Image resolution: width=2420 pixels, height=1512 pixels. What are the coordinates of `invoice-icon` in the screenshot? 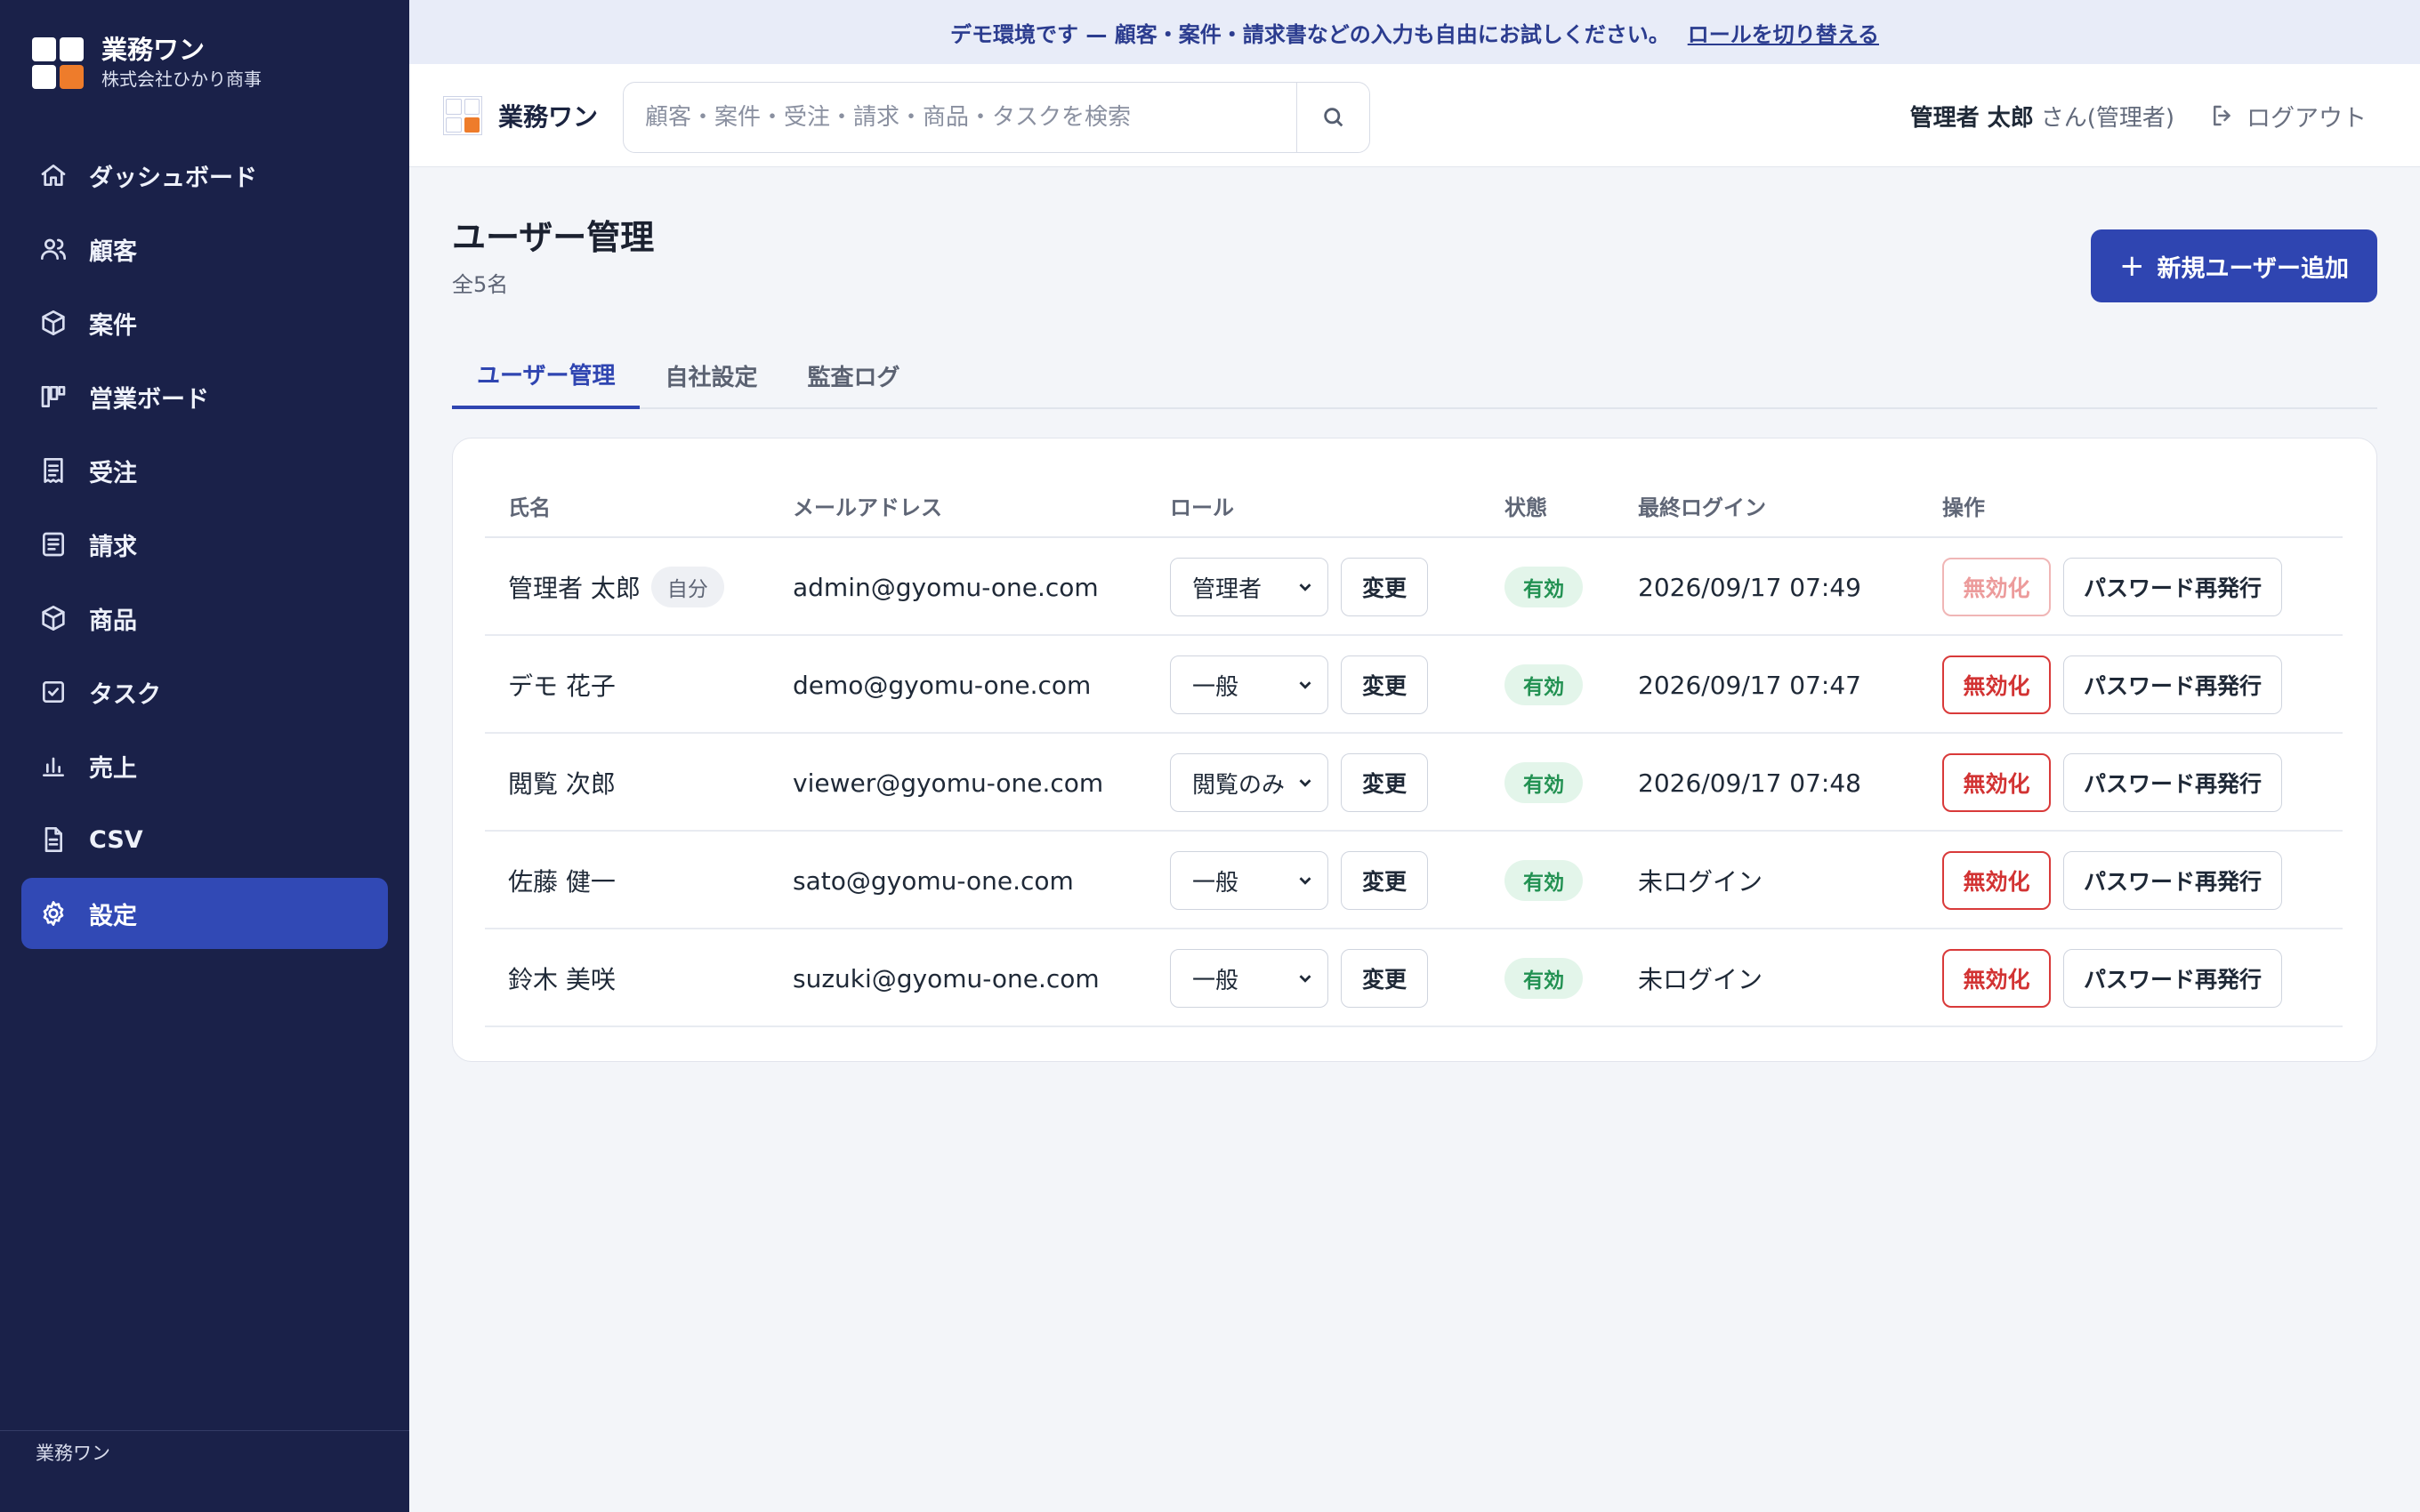 It's located at (53, 544).